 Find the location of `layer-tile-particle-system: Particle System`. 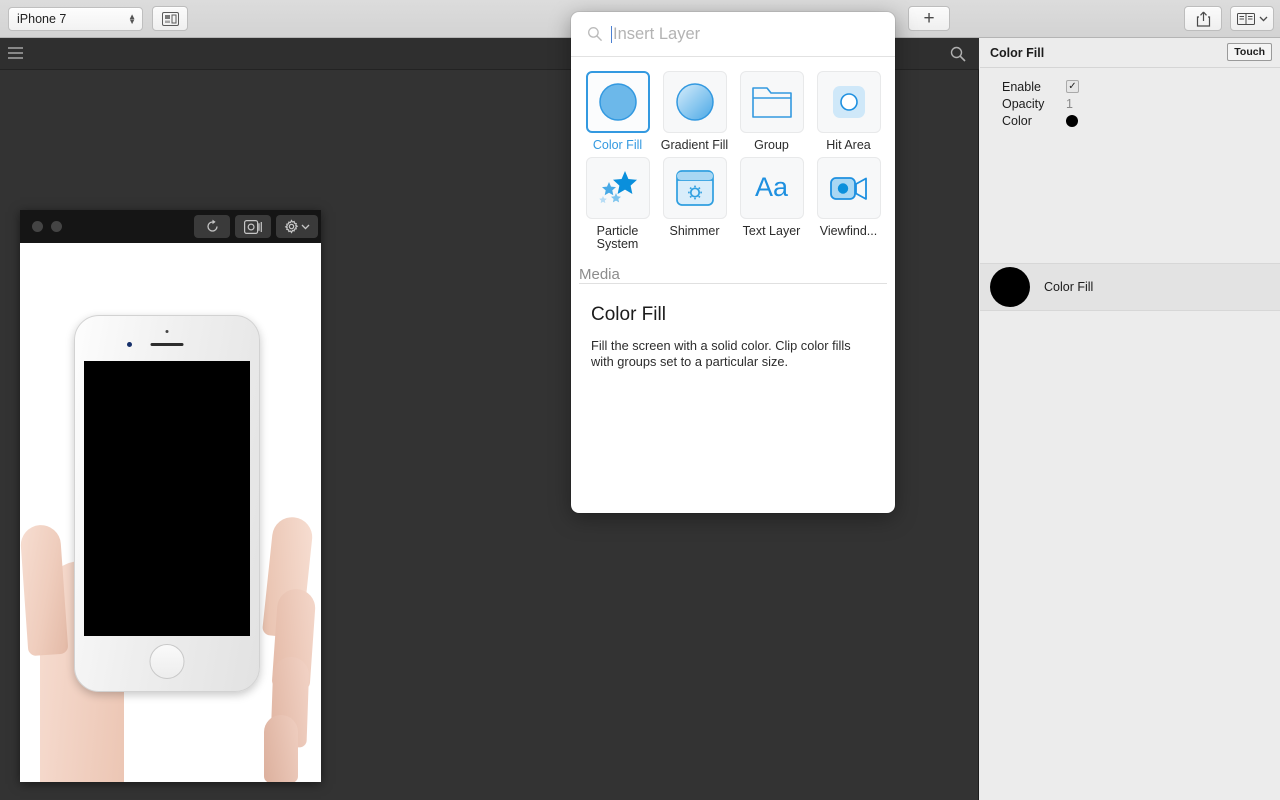

layer-tile-particle-system: Particle System is located at coordinates (617, 204).